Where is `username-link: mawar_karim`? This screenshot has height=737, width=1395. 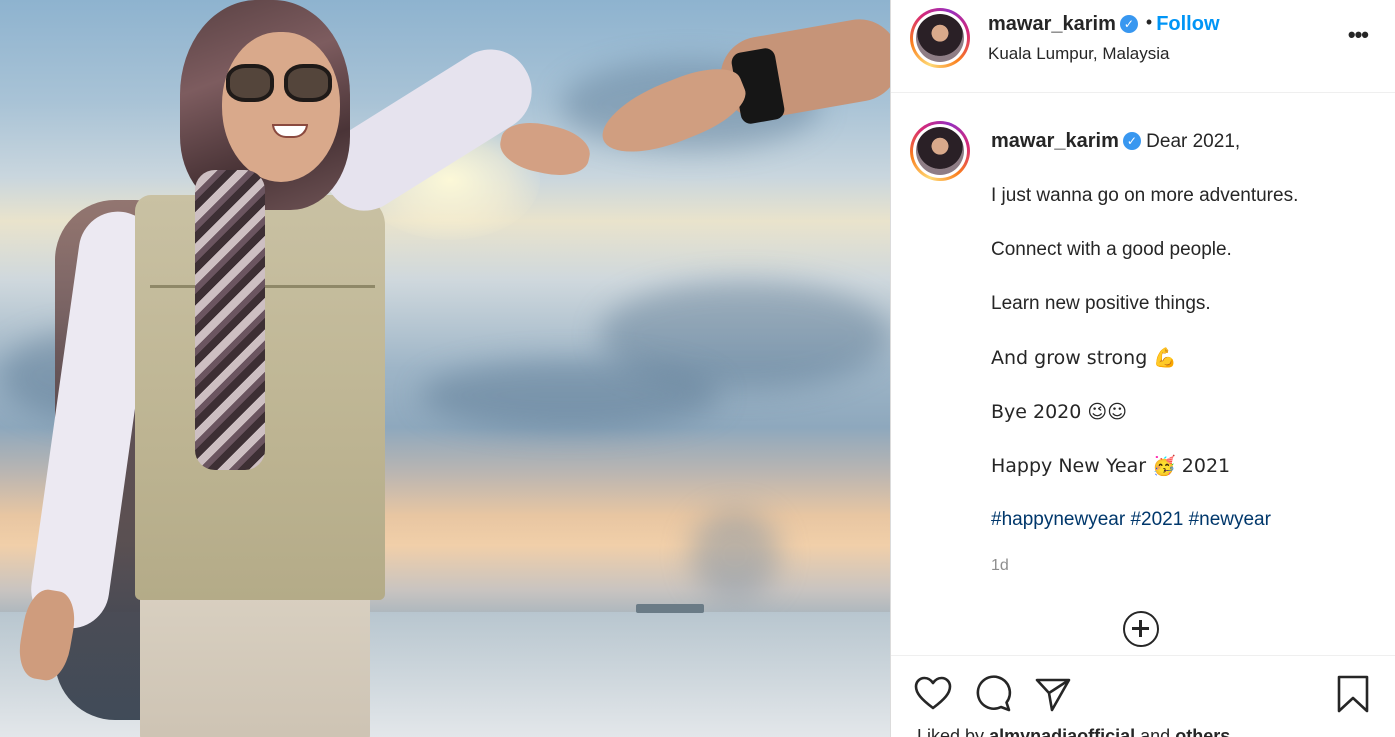 username-link: mawar_karim is located at coordinates (1052, 24).